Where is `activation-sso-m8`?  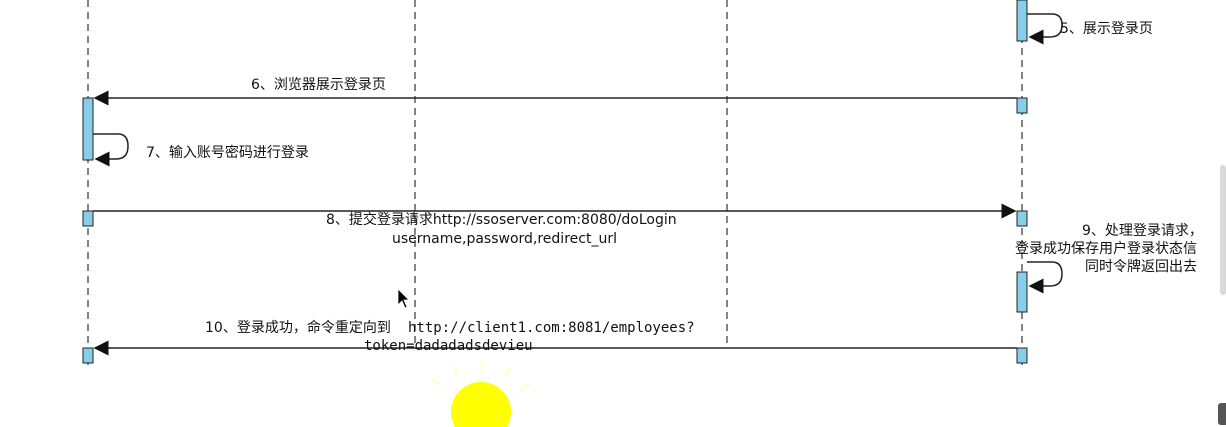 activation-sso-m8 is located at coordinates (1022, 218).